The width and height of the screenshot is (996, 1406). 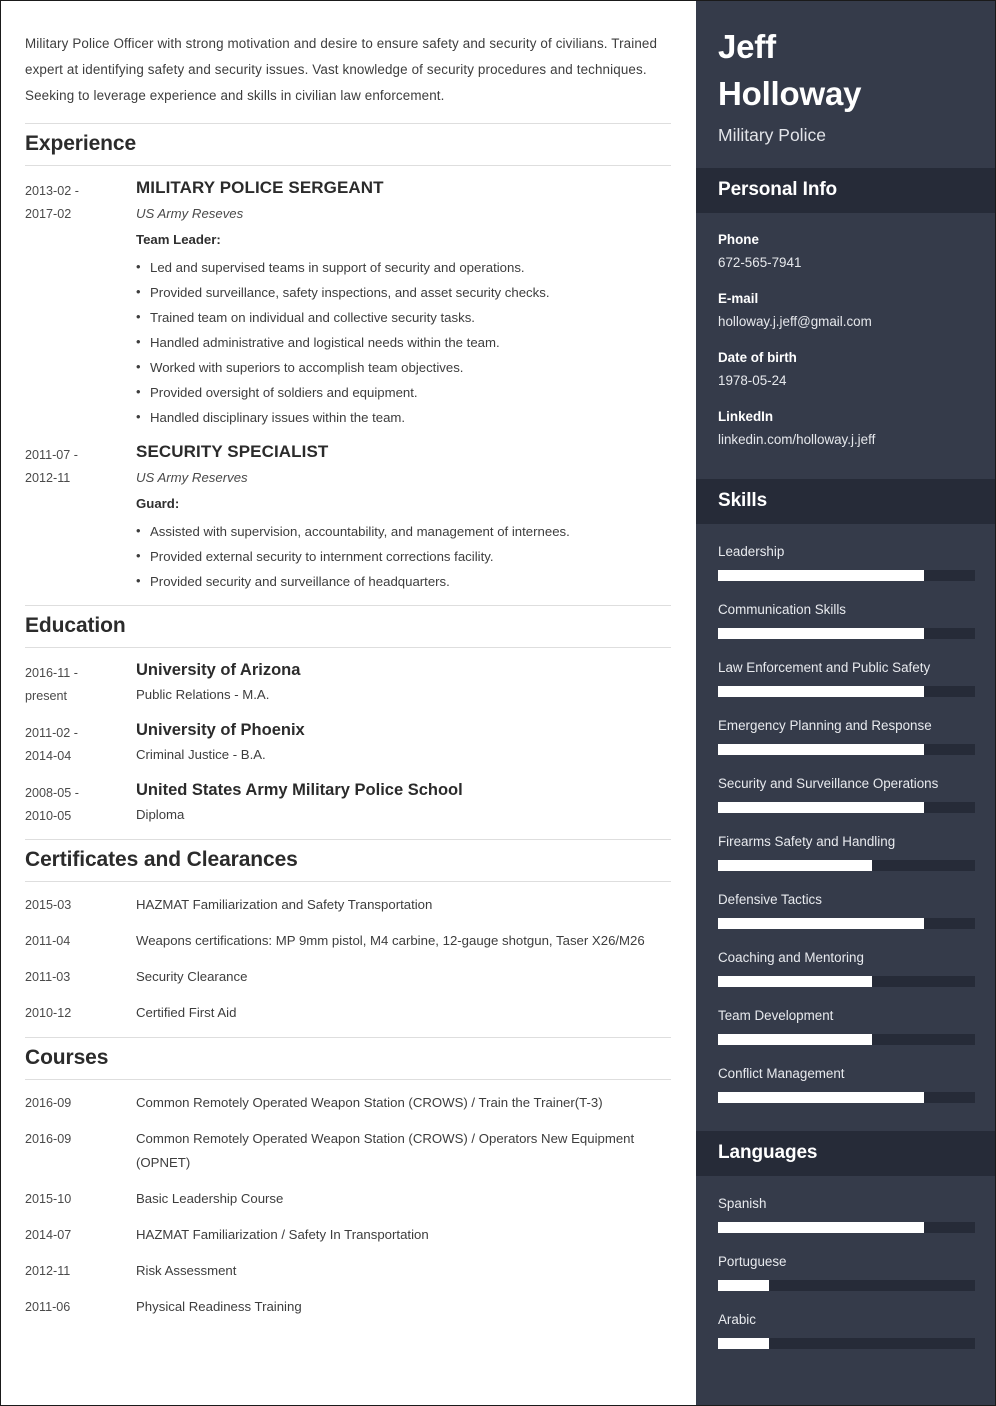 What do you see at coordinates (210, 1198) in the screenshot?
I see `course-text: Basic Leadership Course` at bounding box center [210, 1198].